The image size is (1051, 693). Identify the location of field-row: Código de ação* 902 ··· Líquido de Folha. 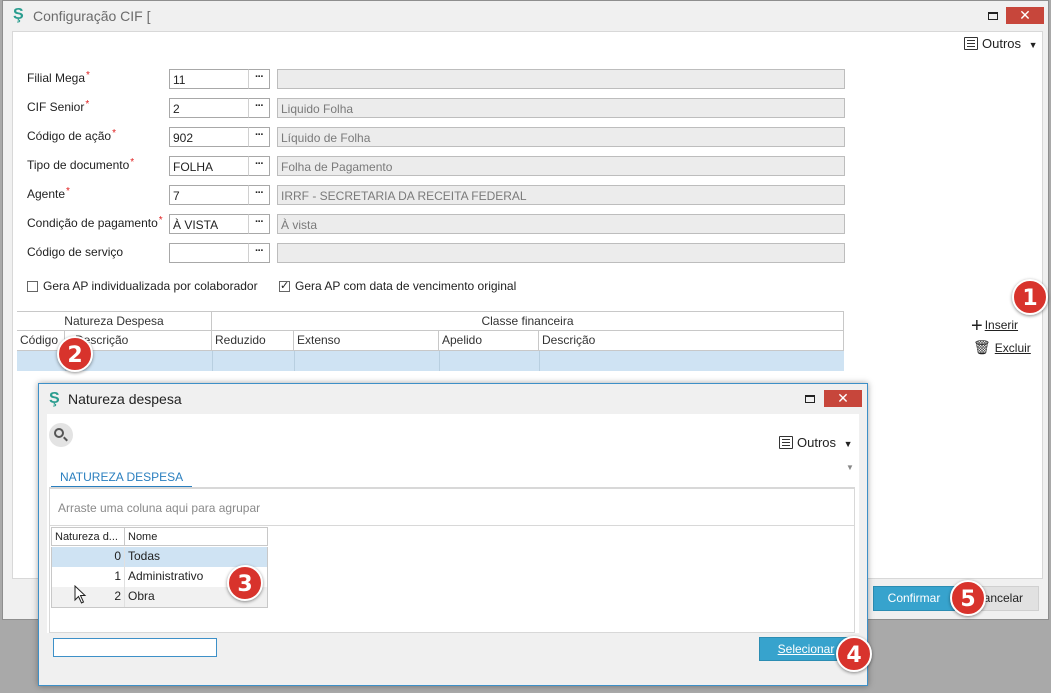
(437, 138).